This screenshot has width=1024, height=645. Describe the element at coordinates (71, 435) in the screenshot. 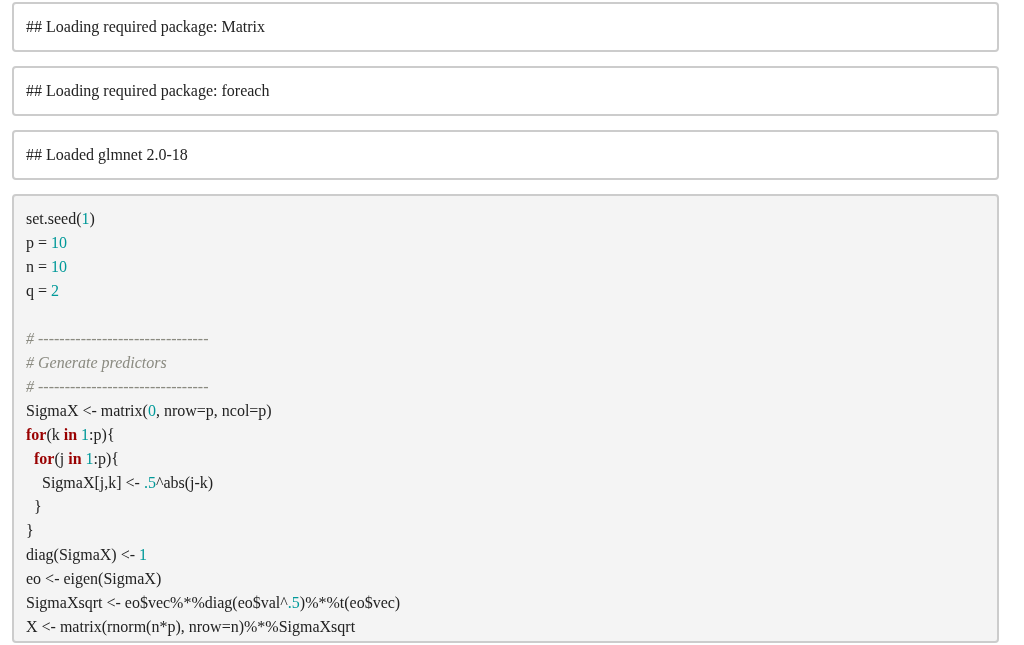

I see `code-line: for(k in 1:p){` at that location.